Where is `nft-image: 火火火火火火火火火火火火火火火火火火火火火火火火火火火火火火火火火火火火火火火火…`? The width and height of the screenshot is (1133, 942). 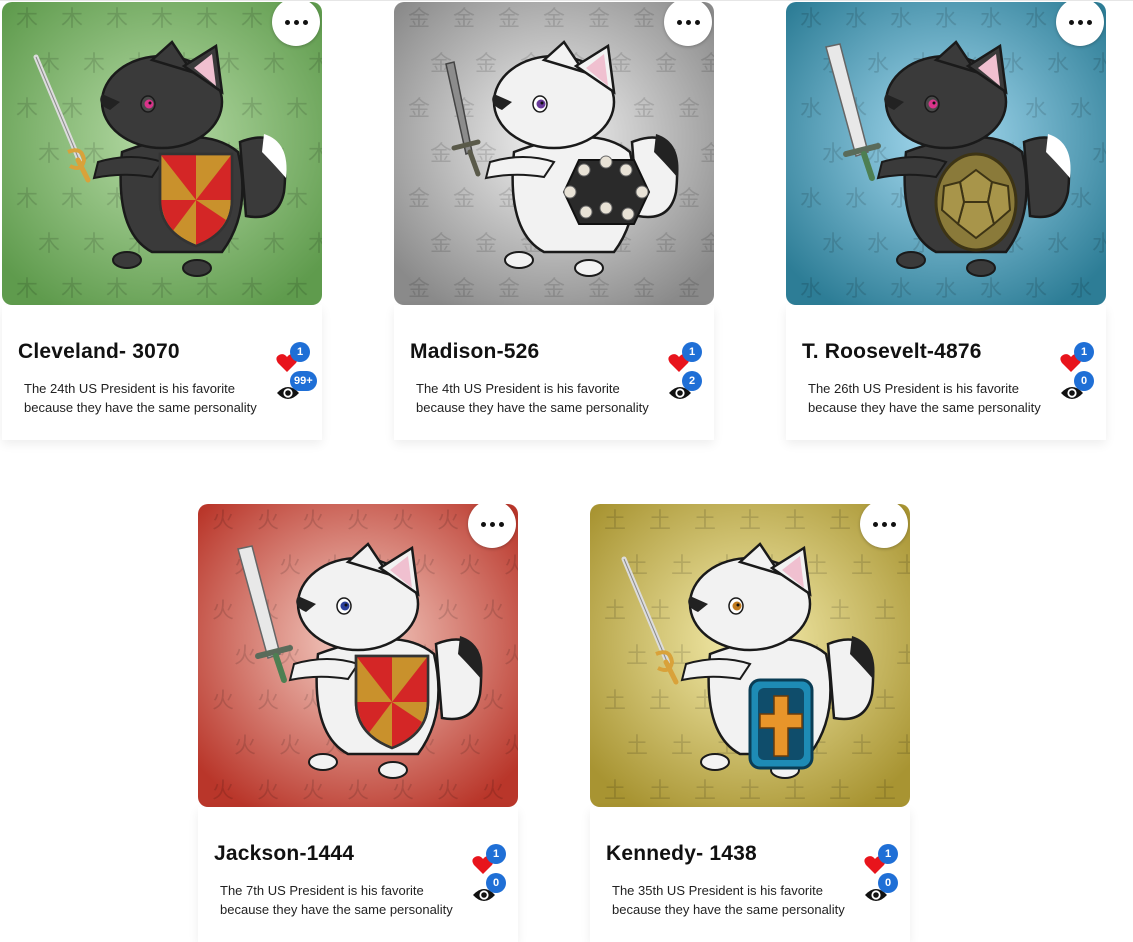 nft-image: 火火火火火火火火火火火火火火火火火火火火火火火火火火火火火火火火火火火火火火火火… is located at coordinates (358, 655).